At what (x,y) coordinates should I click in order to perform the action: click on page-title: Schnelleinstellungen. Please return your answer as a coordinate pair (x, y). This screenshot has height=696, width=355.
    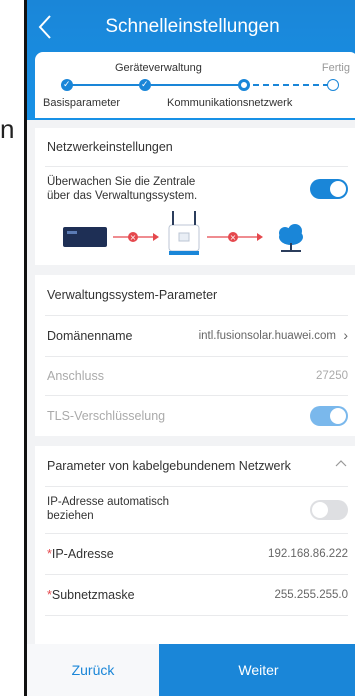
    Looking at the image, I should click on (192, 26).